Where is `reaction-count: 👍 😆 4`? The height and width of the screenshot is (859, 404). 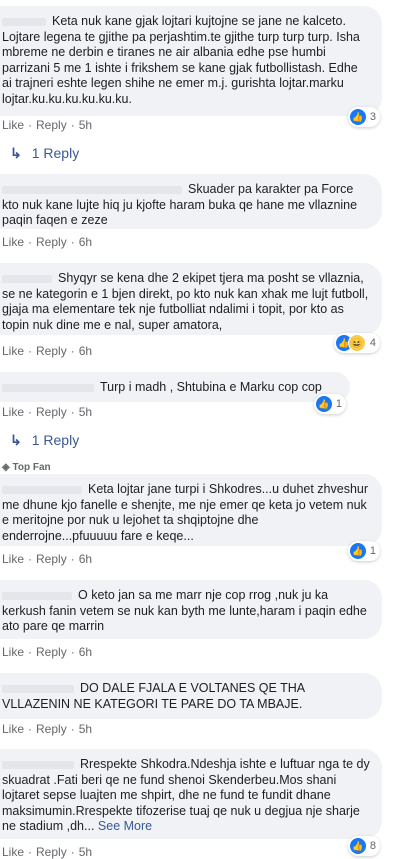 reaction-count: 👍 😆 4 is located at coordinates (356, 343).